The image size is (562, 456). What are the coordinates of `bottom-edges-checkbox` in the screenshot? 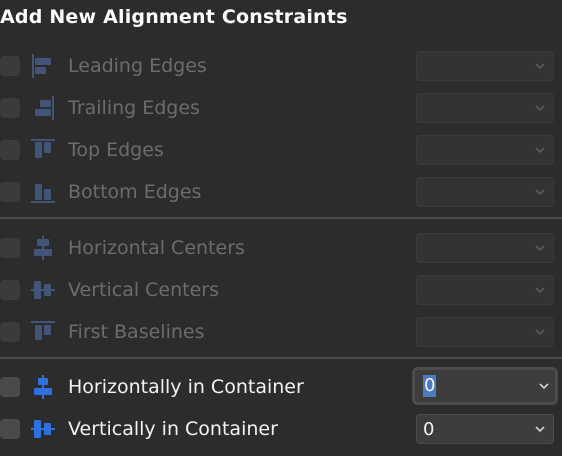 It's located at (10, 192).